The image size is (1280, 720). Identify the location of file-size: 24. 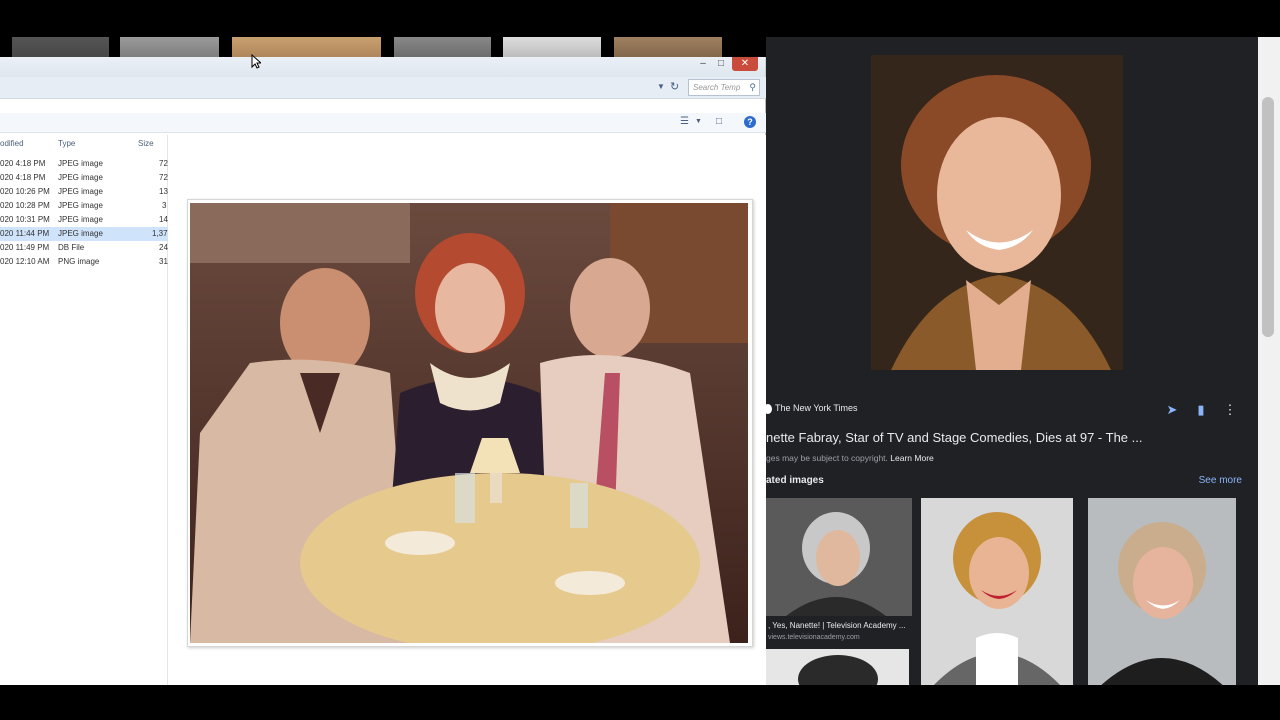
(163, 247).